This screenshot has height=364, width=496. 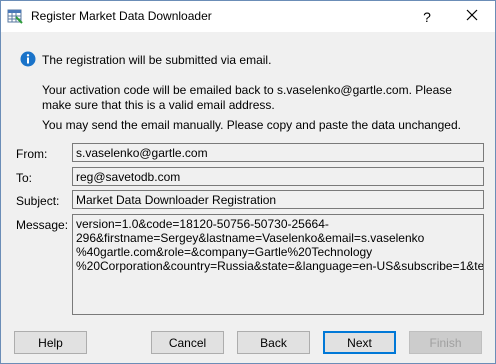 What do you see at coordinates (273, 342) in the screenshot?
I see `back-button: Back` at bounding box center [273, 342].